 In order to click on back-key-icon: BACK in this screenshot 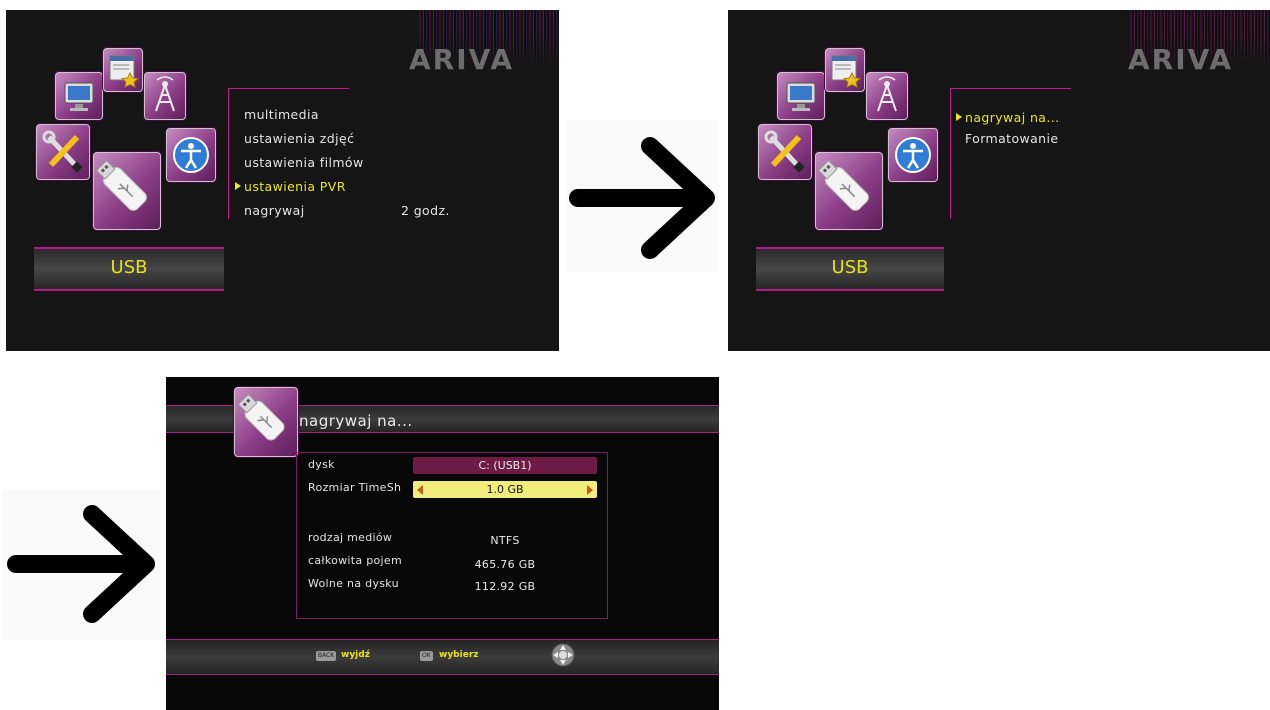, I will do `click(326, 656)`.